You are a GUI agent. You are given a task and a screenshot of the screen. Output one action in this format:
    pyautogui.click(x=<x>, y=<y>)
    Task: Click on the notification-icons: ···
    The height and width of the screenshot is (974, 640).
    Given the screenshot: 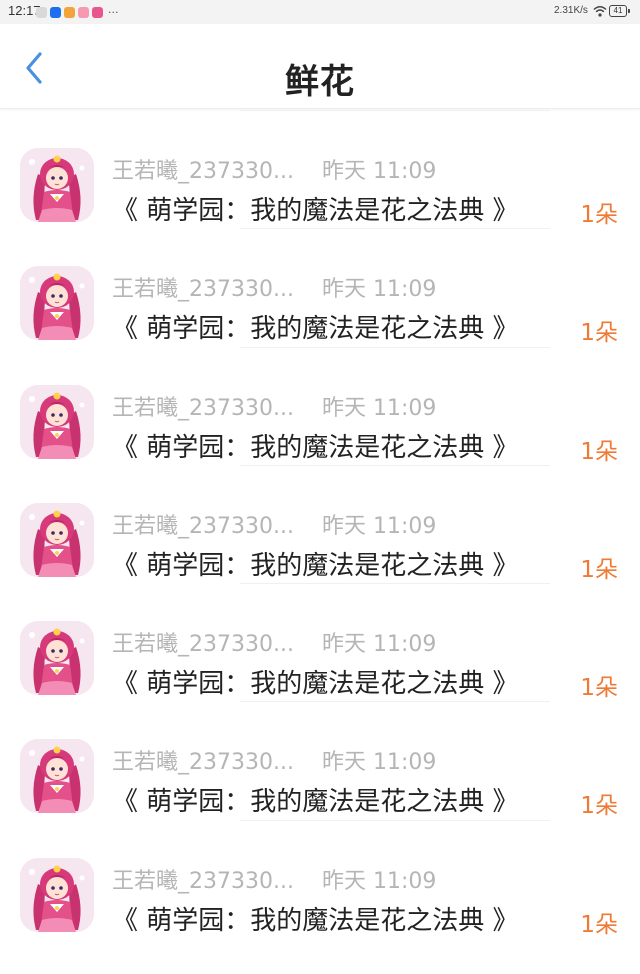 What is the action you would take?
    pyautogui.click(x=77, y=12)
    